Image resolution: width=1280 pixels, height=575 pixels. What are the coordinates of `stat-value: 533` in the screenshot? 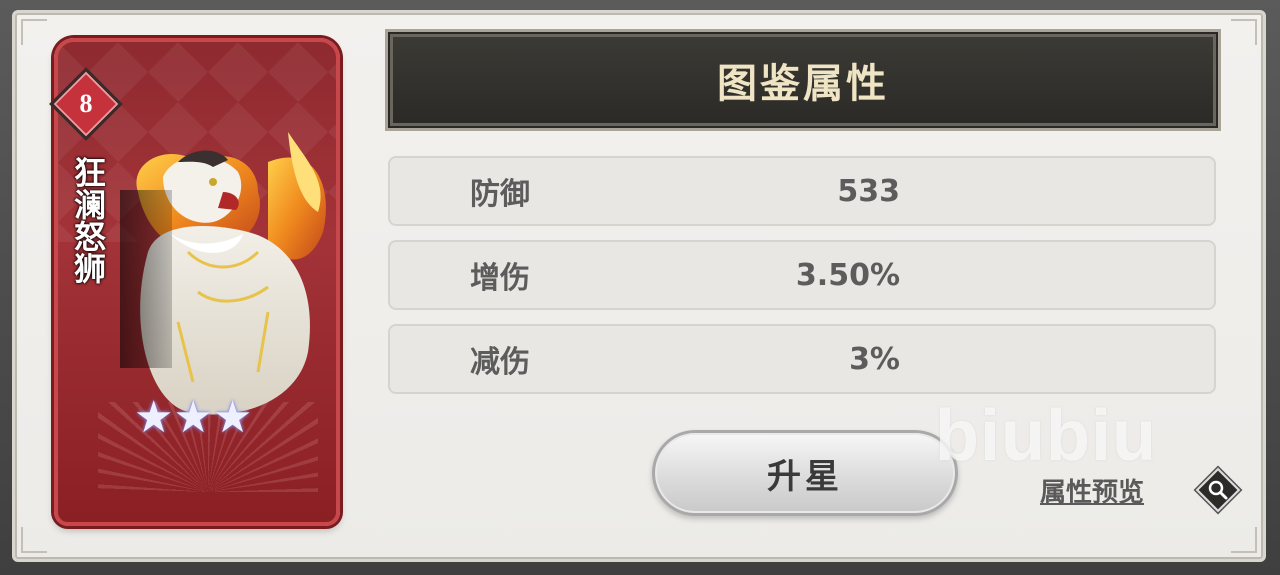 It's located at (868, 191).